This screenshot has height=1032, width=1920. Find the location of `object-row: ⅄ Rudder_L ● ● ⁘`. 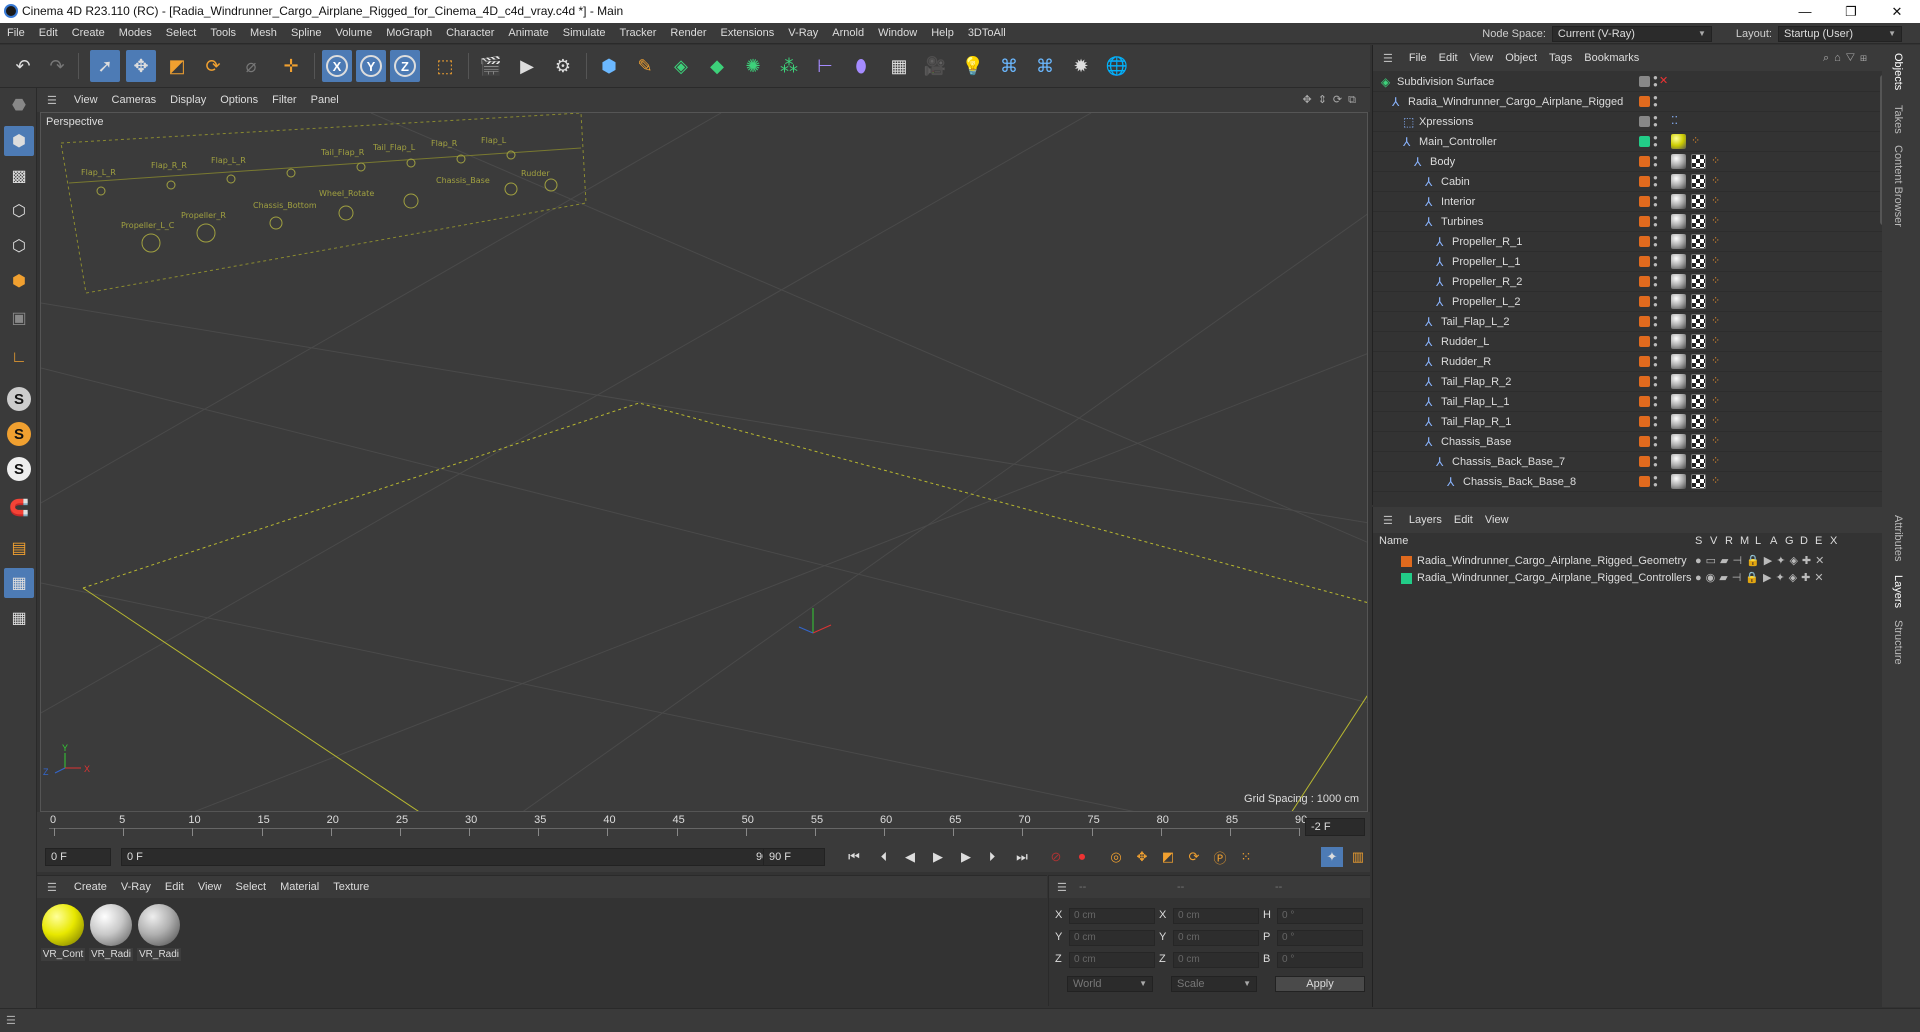

object-row: ⅄ Rudder_L ● ● ⁘ is located at coordinates (1628, 342).